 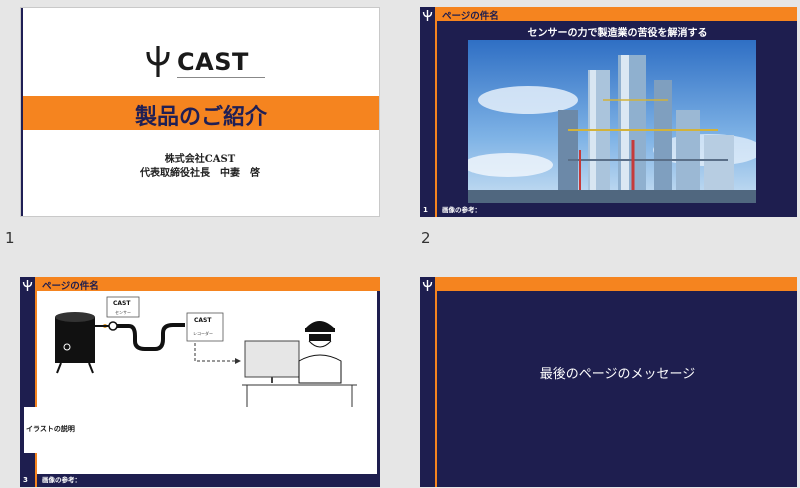 I want to click on title-band: 製品のご紹介, so click(x=201, y=113).